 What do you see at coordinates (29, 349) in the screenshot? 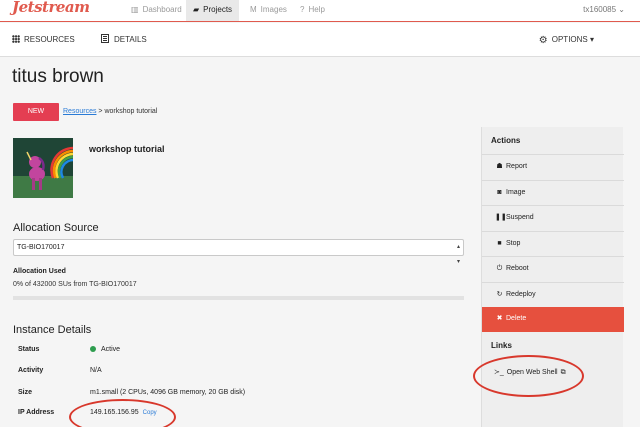
I see `status-label: Status` at bounding box center [29, 349].